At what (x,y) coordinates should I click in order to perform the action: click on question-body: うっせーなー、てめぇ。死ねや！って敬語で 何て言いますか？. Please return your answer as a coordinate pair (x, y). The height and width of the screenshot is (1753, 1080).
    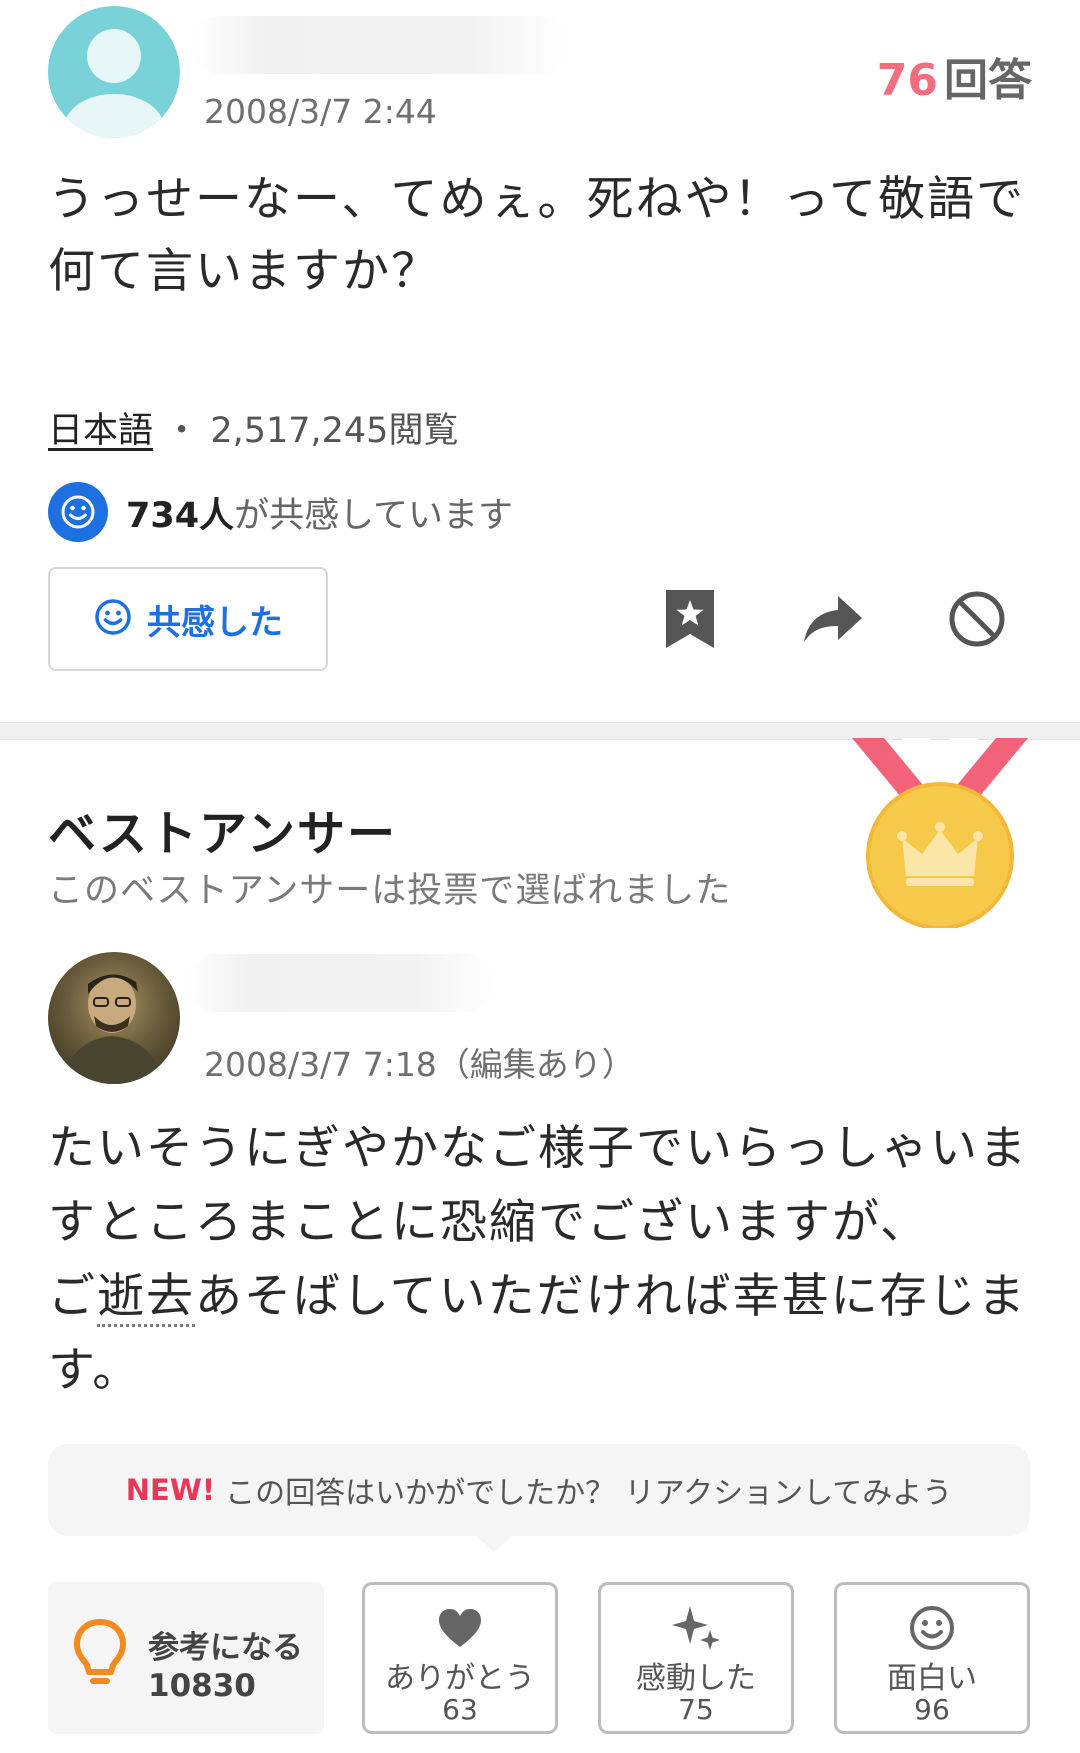
    Looking at the image, I should click on (538, 236).